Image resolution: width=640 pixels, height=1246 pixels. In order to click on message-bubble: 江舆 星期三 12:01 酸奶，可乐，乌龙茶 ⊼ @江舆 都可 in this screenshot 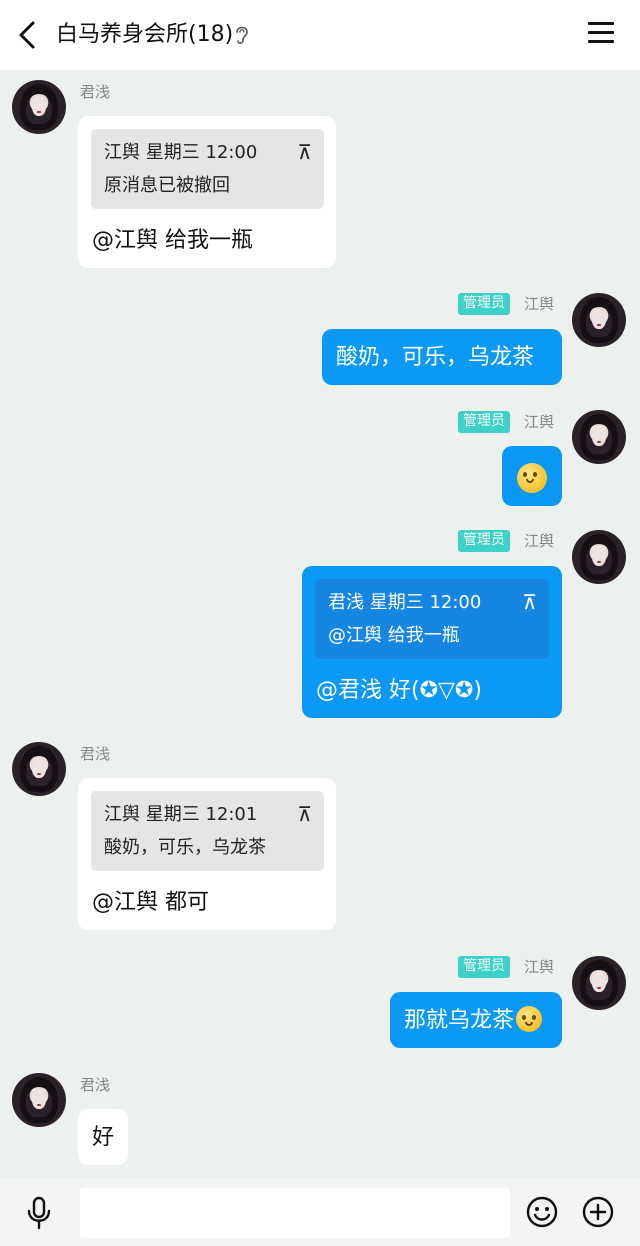, I will do `click(207, 854)`.